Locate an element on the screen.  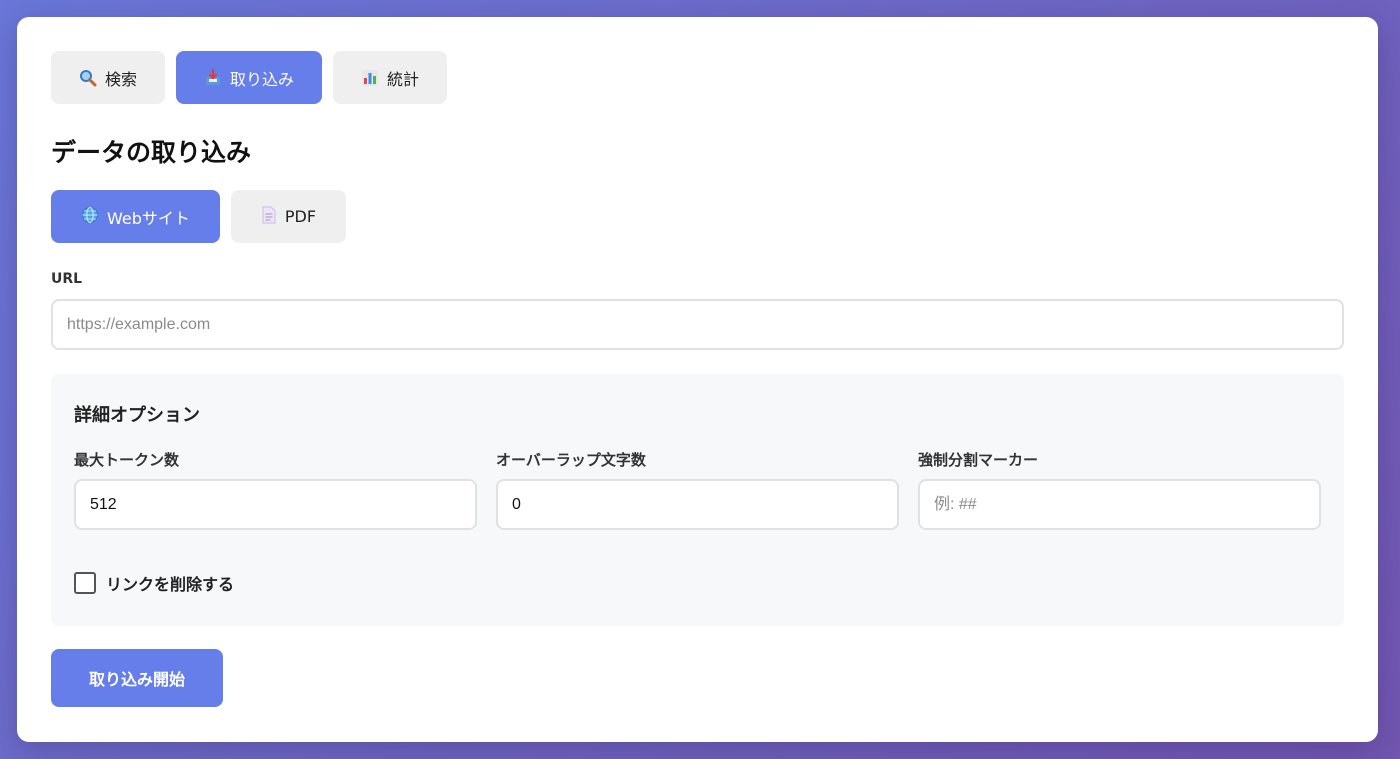
split-marker-input is located at coordinates (1119, 504).